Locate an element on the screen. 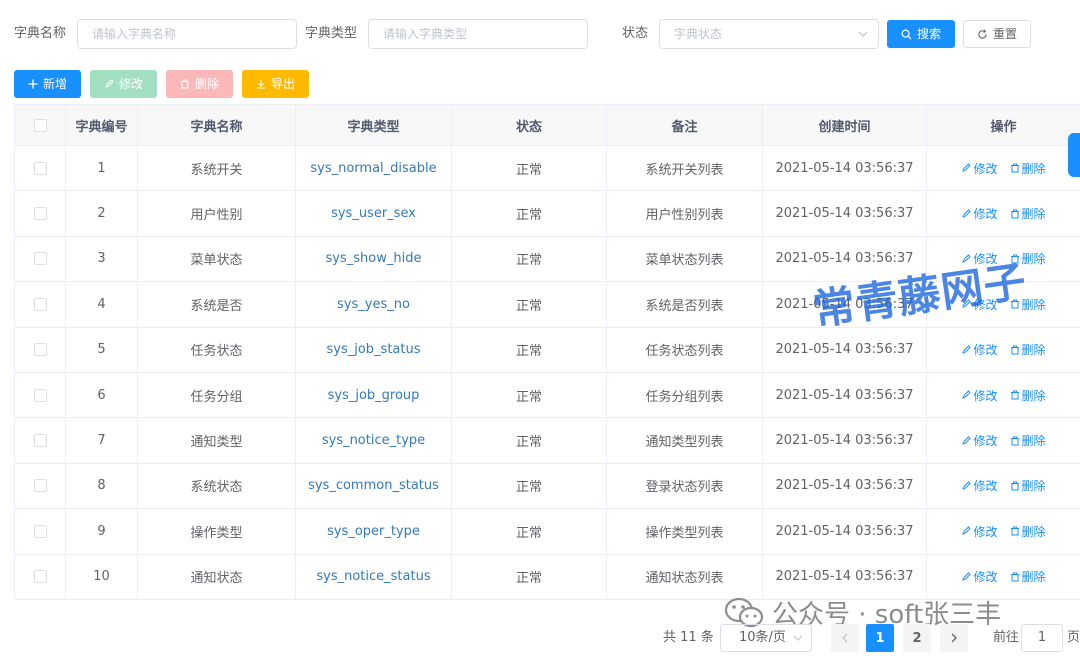  page-button-1: 1 is located at coordinates (880, 638).